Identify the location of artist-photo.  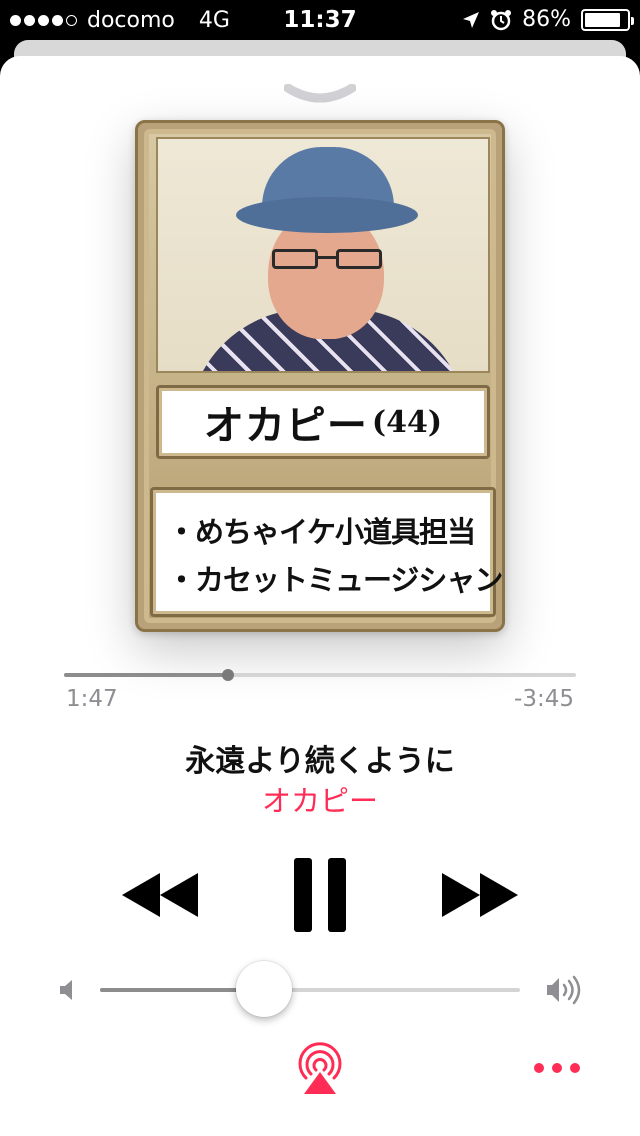
(323, 255).